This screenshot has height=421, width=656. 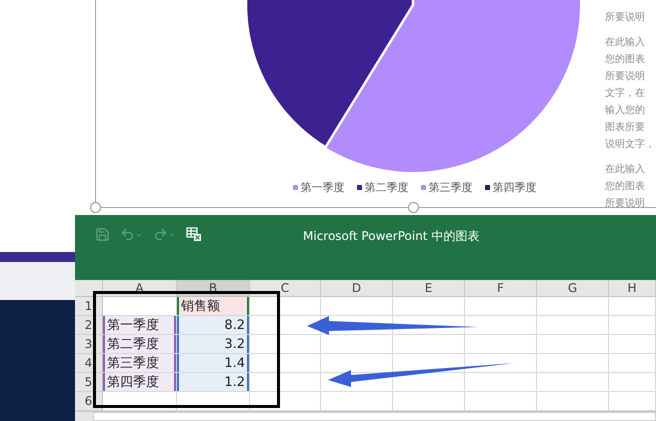 I want to click on table-cell: 销售额, so click(x=213, y=306).